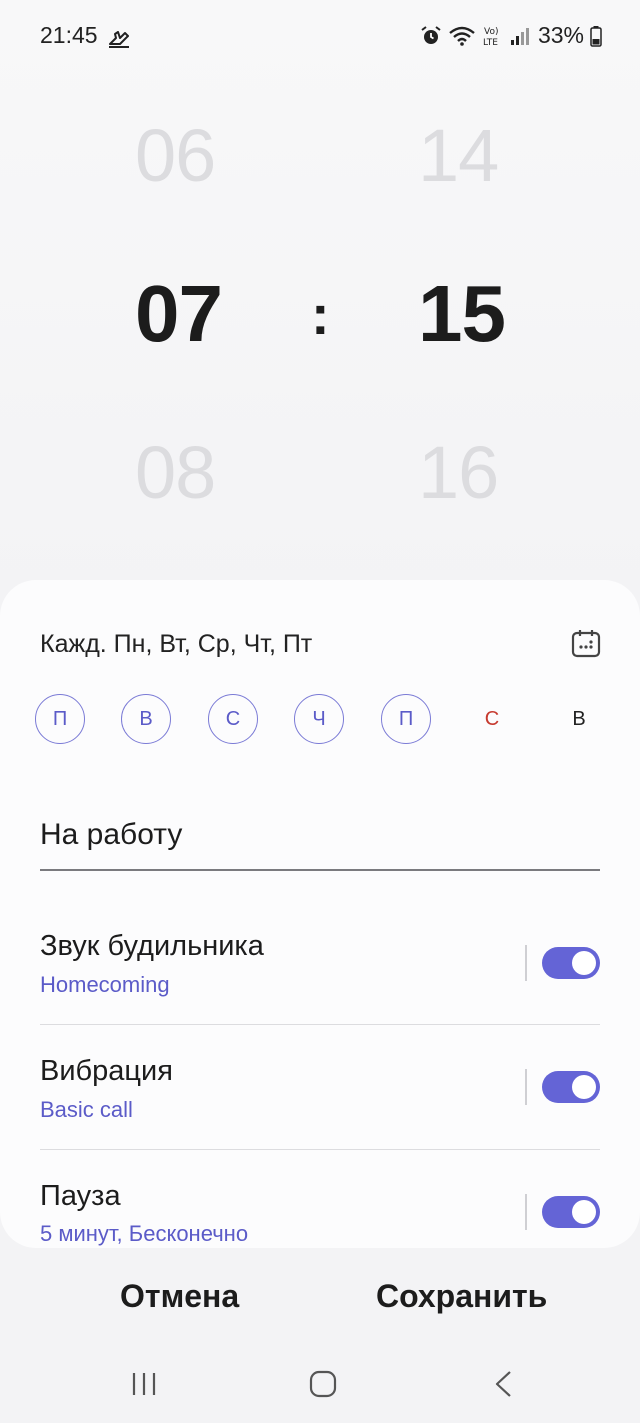  What do you see at coordinates (596, 36) in the screenshot?
I see `battery-icon` at bounding box center [596, 36].